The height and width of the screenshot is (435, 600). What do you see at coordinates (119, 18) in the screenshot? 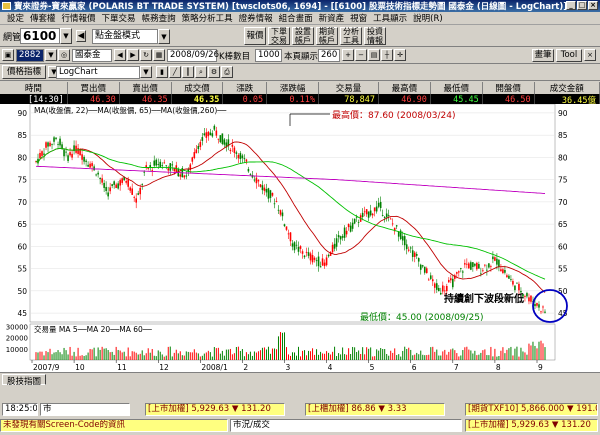
I see `menu-item: 下單交易` at bounding box center [119, 18].